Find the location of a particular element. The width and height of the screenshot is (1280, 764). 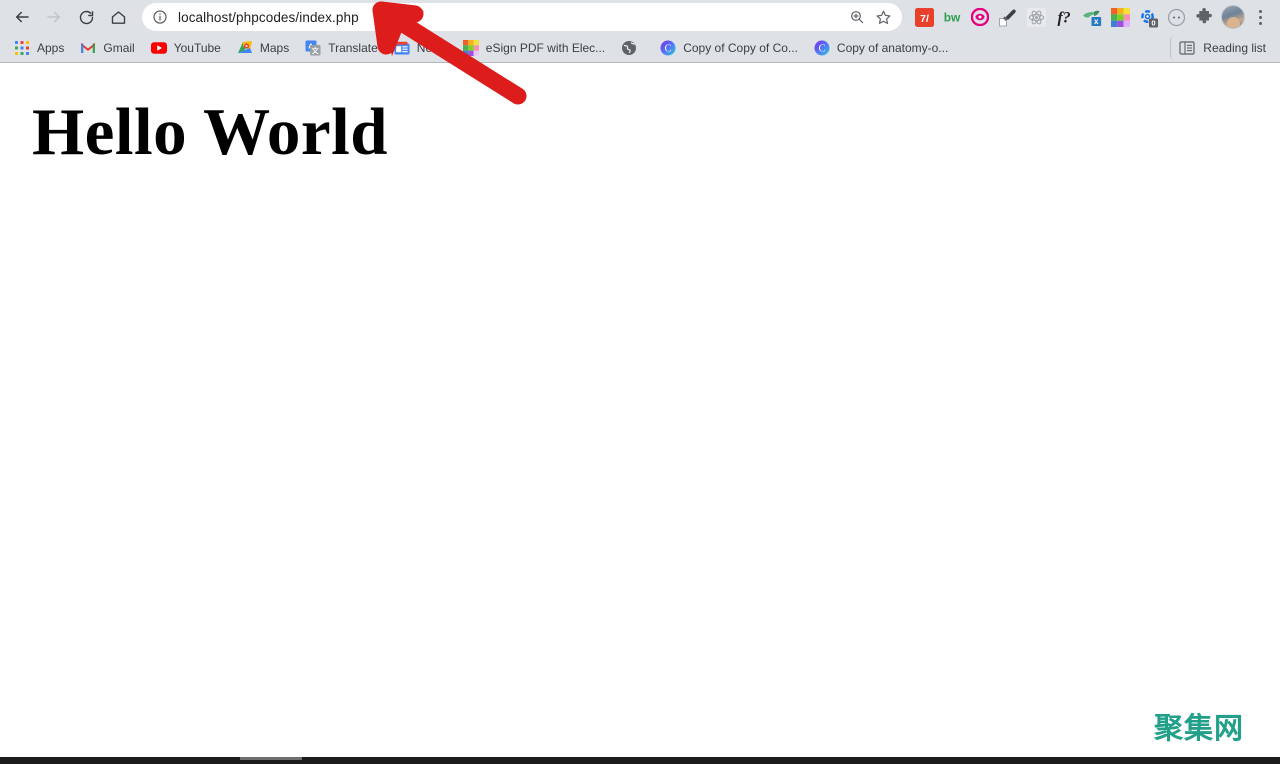

bottom-strip is located at coordinates (640, 760).